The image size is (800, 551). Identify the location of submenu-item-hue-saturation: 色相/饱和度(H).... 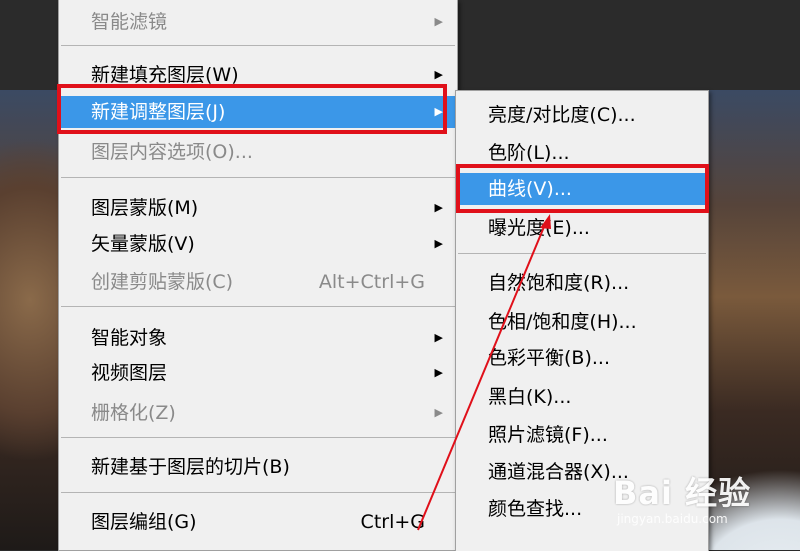
(582, 322).